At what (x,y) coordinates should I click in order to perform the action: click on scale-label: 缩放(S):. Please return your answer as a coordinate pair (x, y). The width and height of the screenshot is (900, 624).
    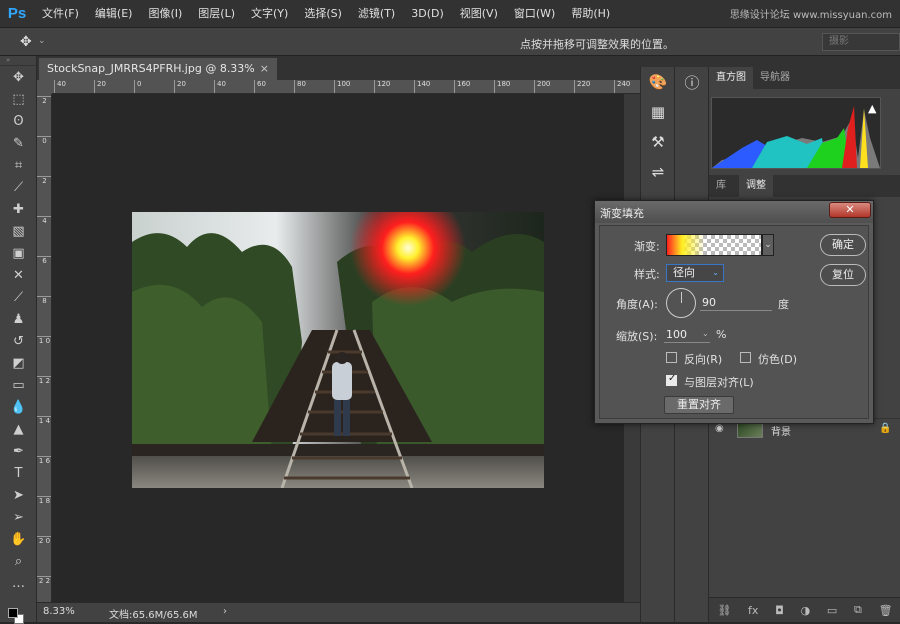
    Looking at the image, I should click on (637, 336).